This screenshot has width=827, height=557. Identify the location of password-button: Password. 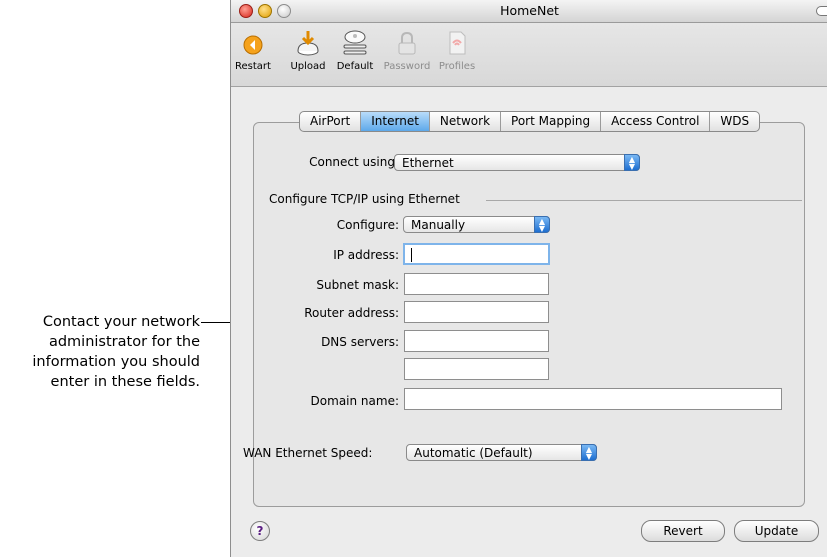
(407, 50).